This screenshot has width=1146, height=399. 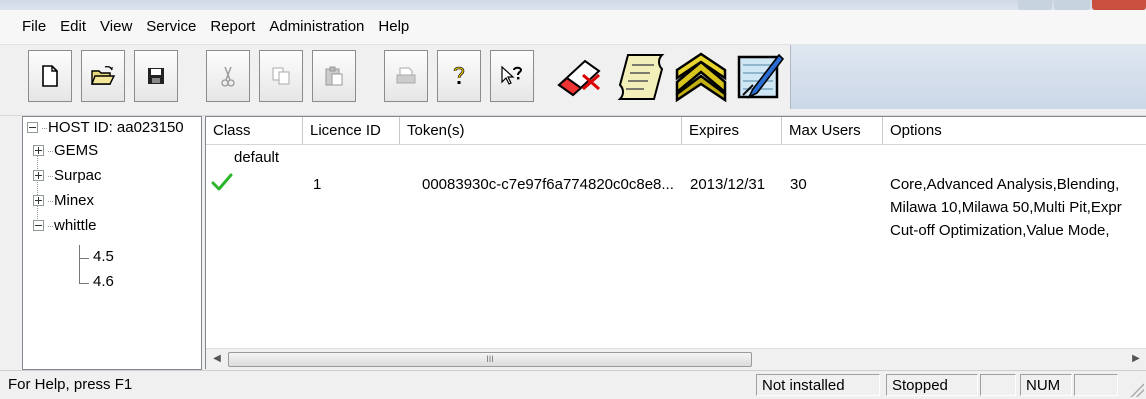 I want to click on tree-node-label: Surpac, so click(x=78, y=175).